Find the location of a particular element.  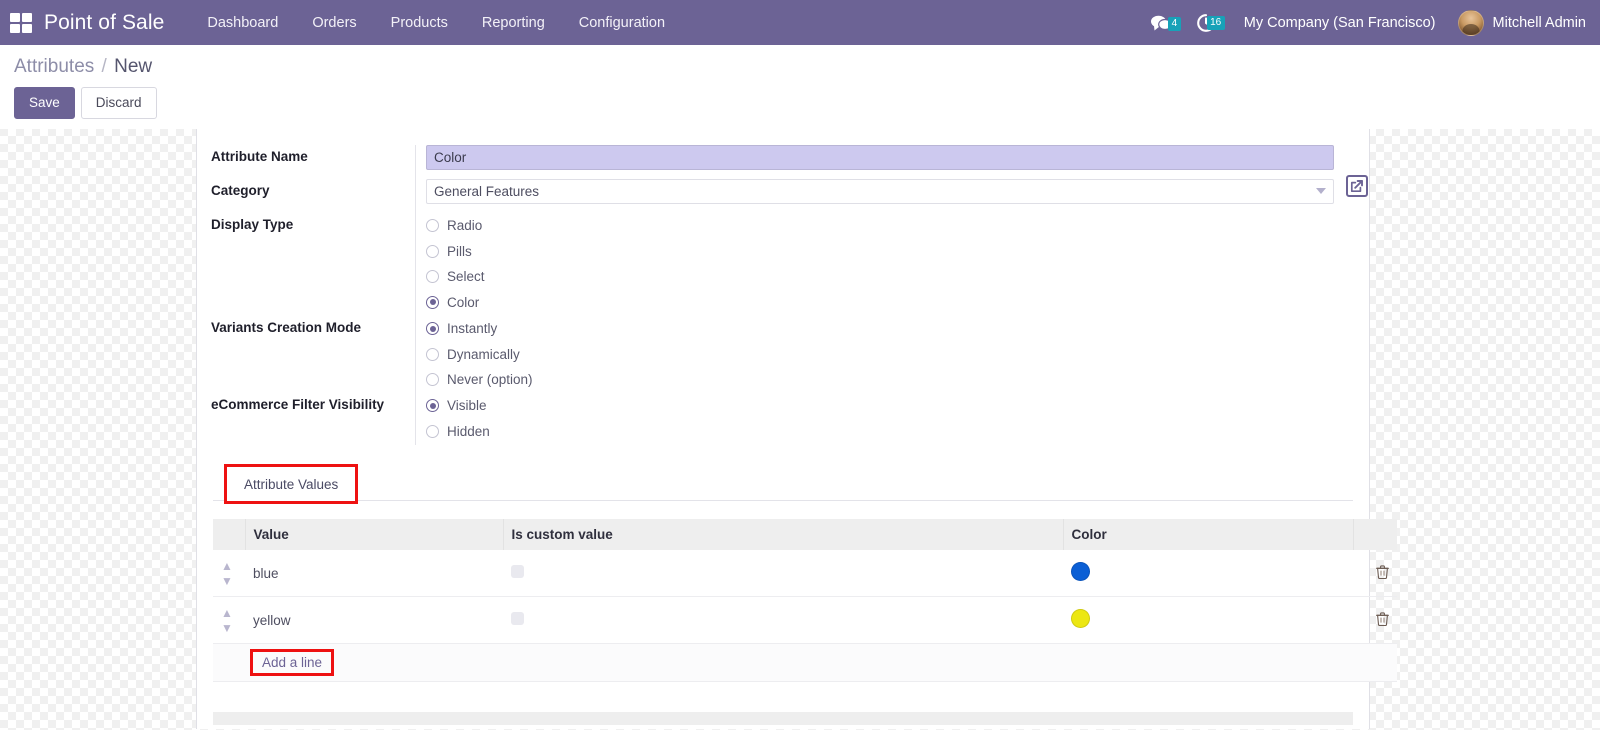

table-body: ▲ ▼ blue ▲ ▼ yellow Add a line is located at coordinates (805, 616).